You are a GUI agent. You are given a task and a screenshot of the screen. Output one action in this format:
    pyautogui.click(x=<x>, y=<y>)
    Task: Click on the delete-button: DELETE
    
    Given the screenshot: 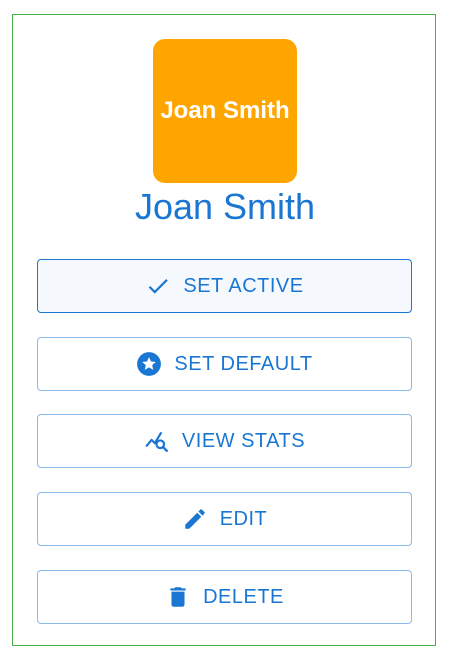 What is the action you would take?
    pyautogui.click(x=224, y=597)
    